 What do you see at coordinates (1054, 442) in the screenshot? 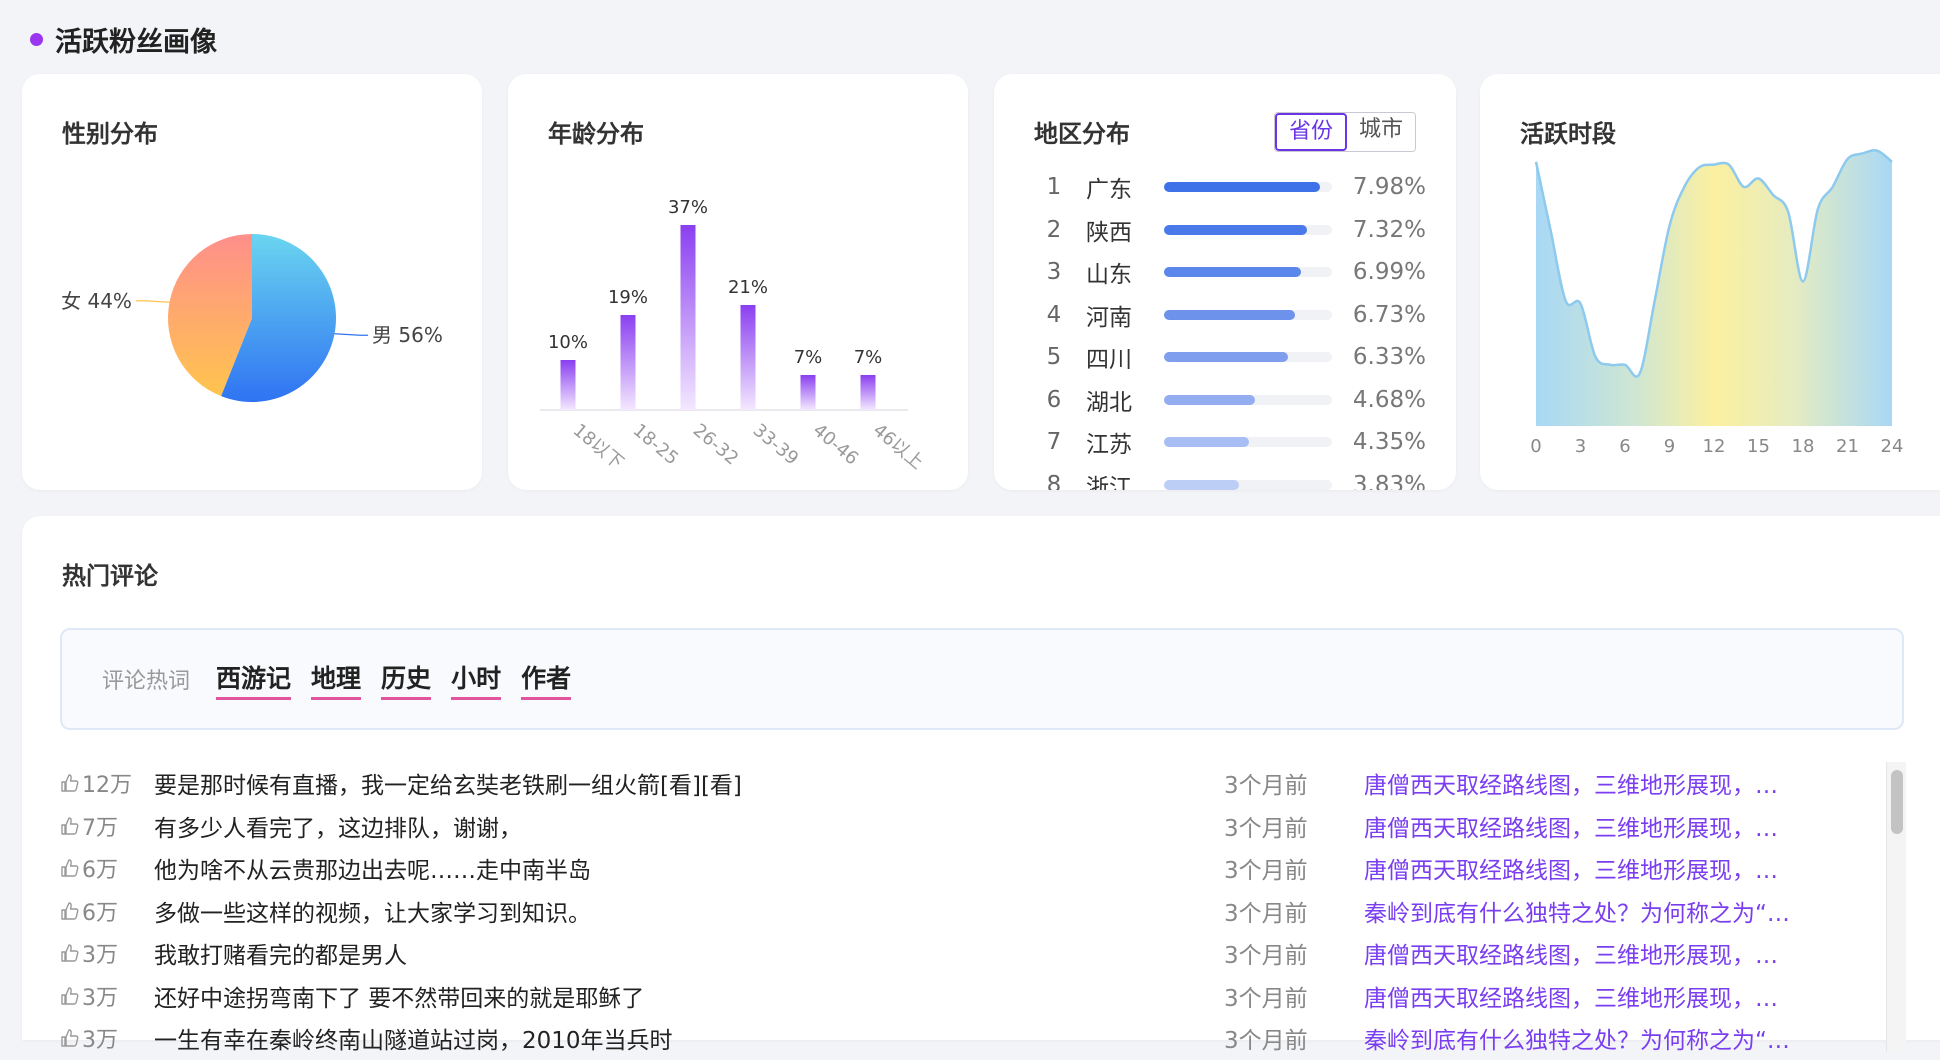
I see `region-rank: 7` at bounding box center [1054, 442].